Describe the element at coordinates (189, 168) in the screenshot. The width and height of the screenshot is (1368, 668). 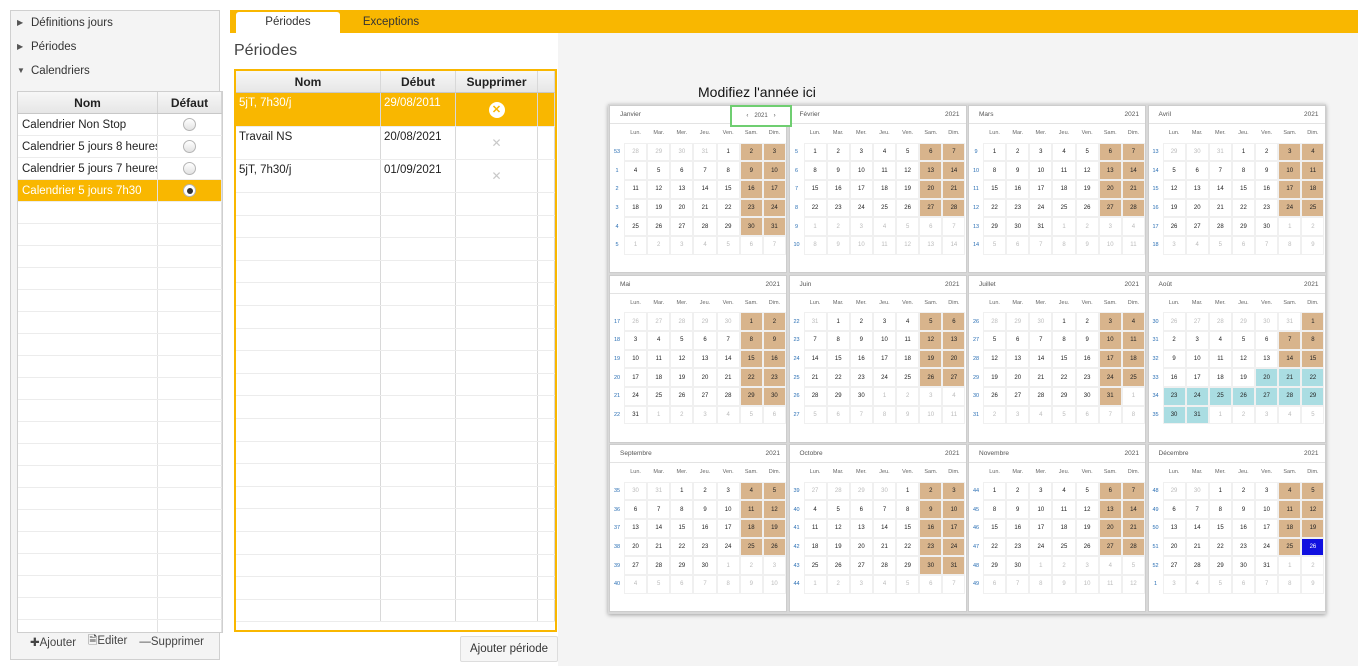
I see `default-radio` at that location.